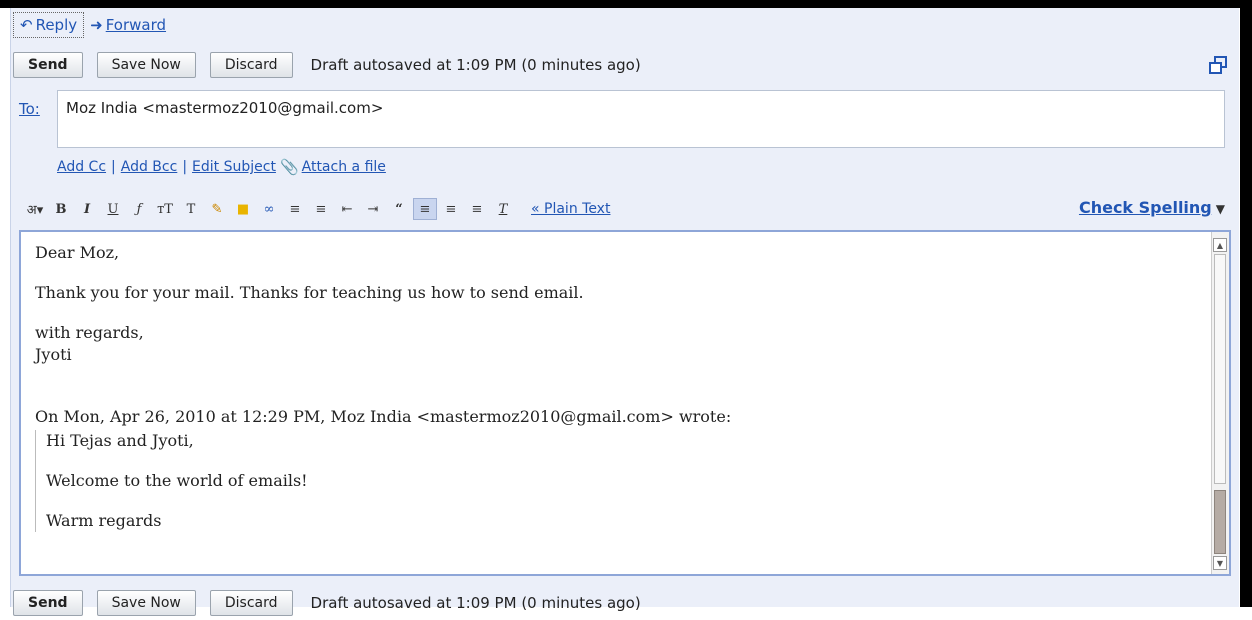  Describe the element at coordinates (136, 25) in the screenshot. I see `forward-label: Forward` at that location.